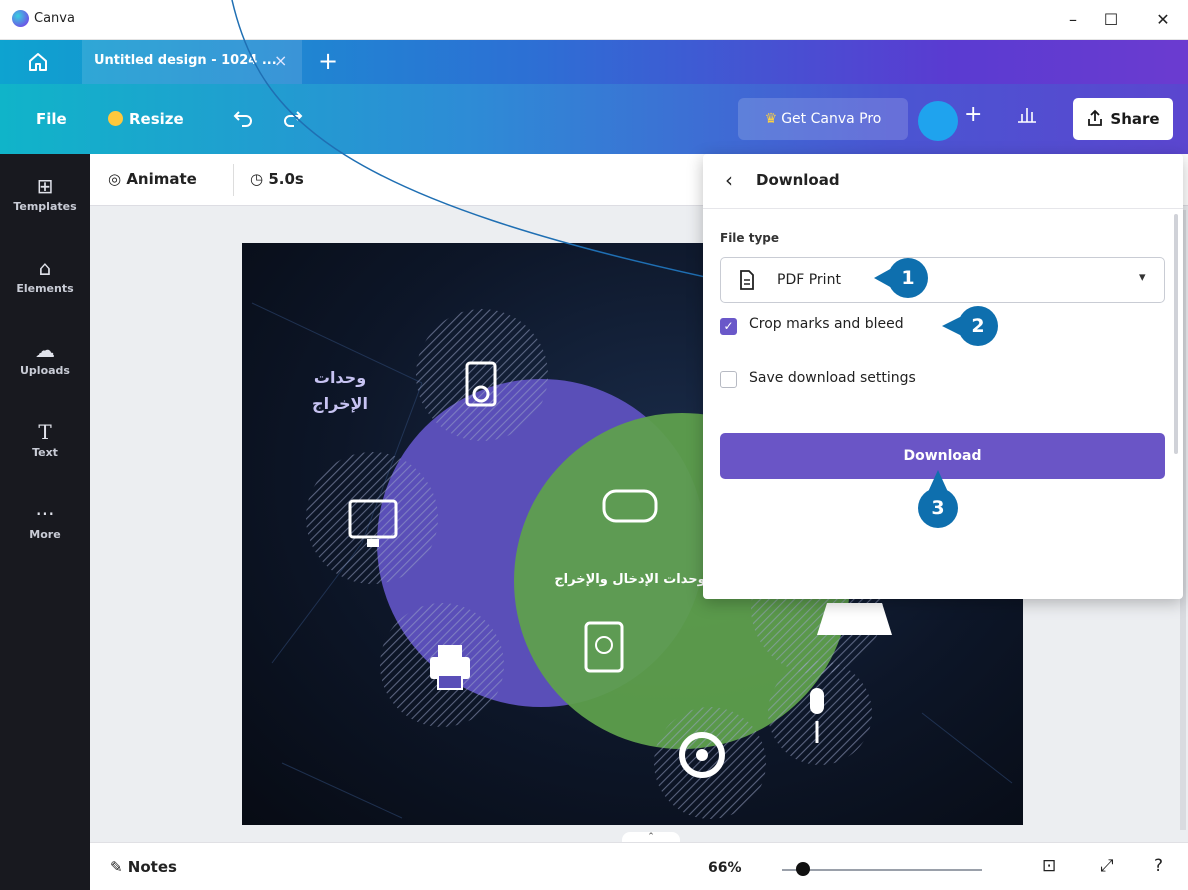 Image resolution: width=1188 pixels, height=890 pixels. I want to click on bottom-bar, so click(639, 866).